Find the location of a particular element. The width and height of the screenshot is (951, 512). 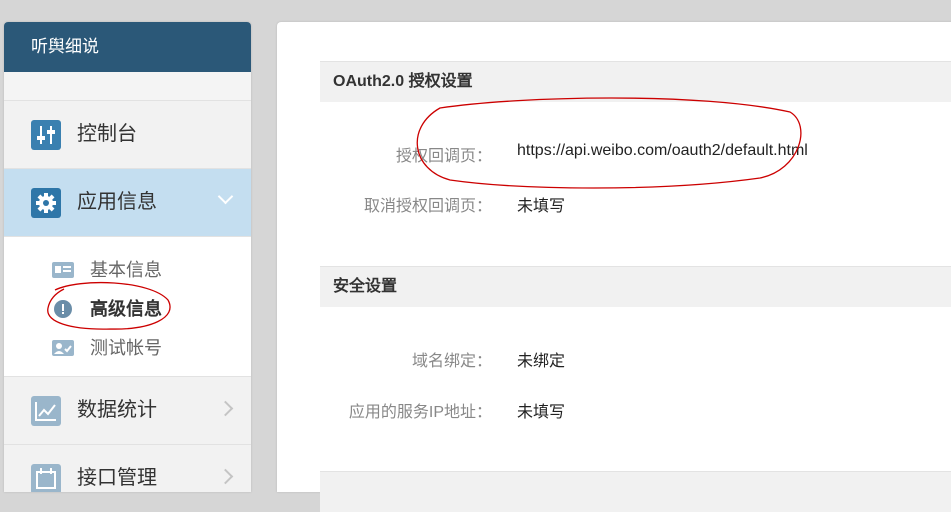

exclamation-icon is located at coordinates (63, 308).